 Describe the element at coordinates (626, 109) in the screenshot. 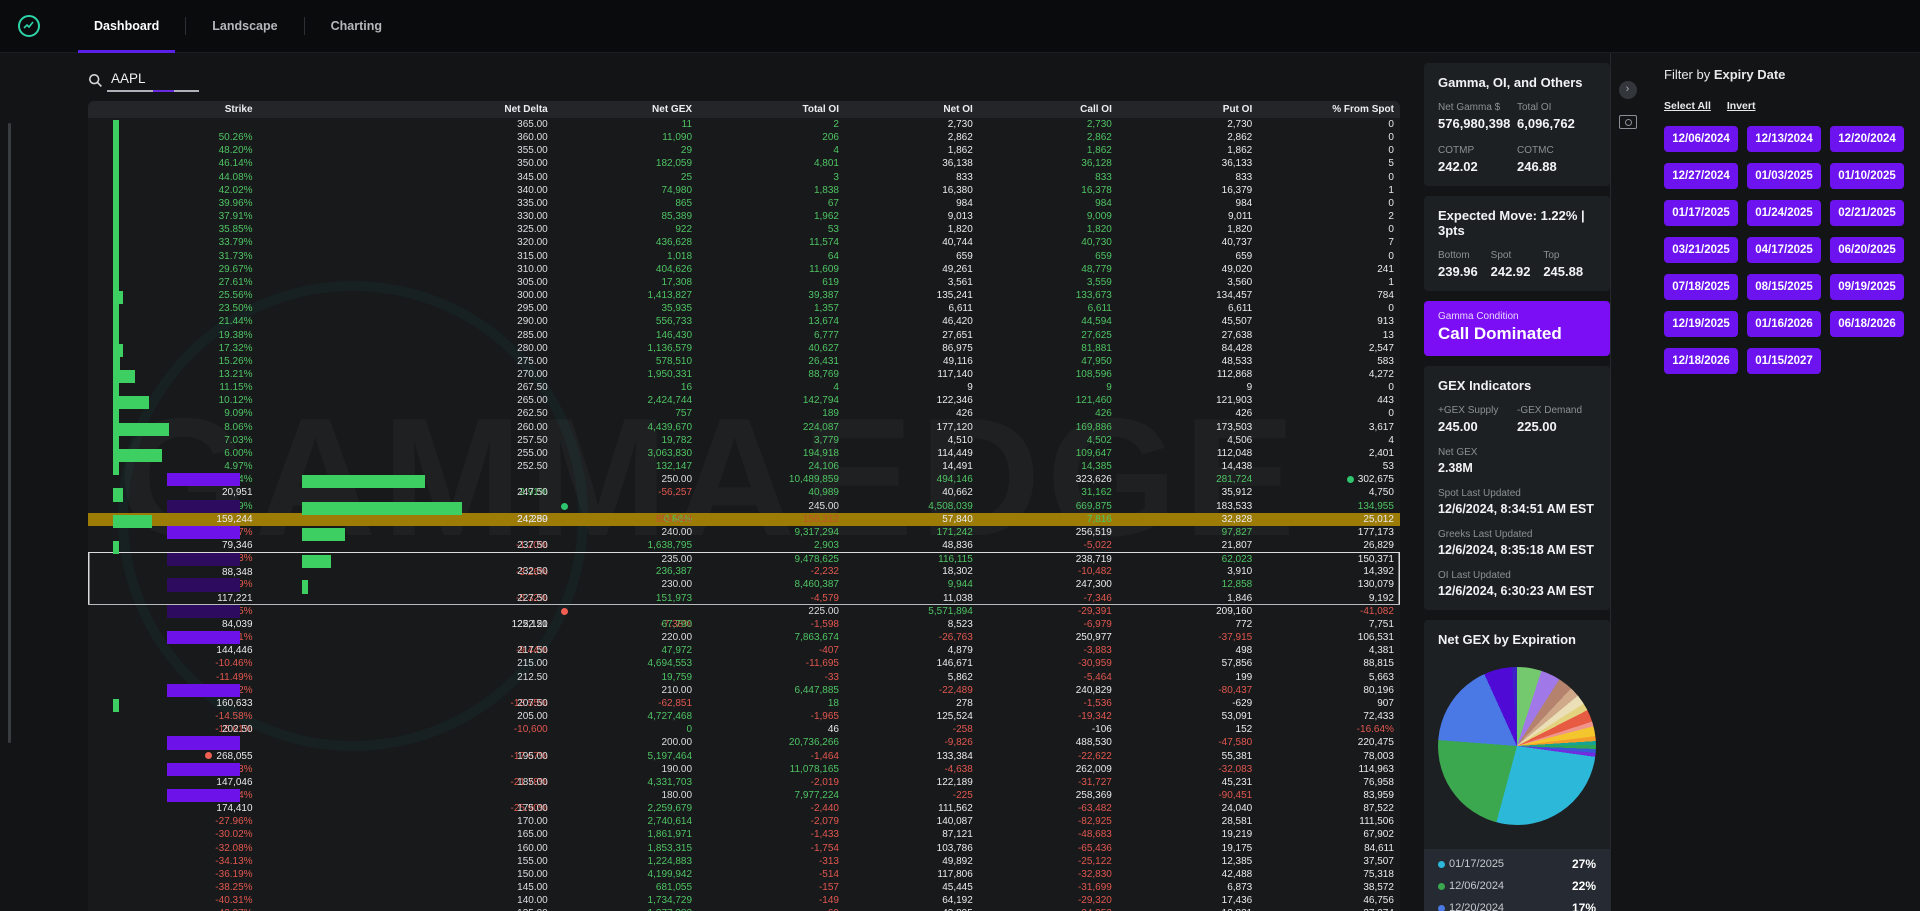

I see `column-header: Net GEX` at that location.